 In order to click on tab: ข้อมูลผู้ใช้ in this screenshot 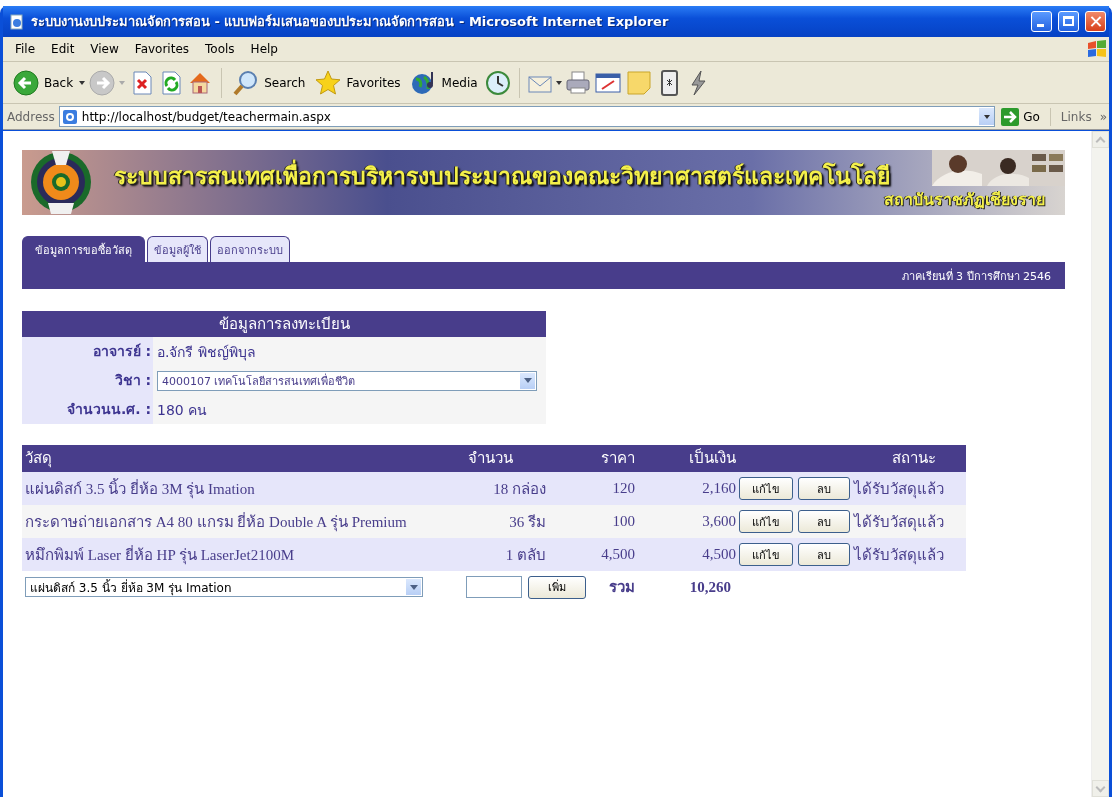, I will do `click(177, 249)`.